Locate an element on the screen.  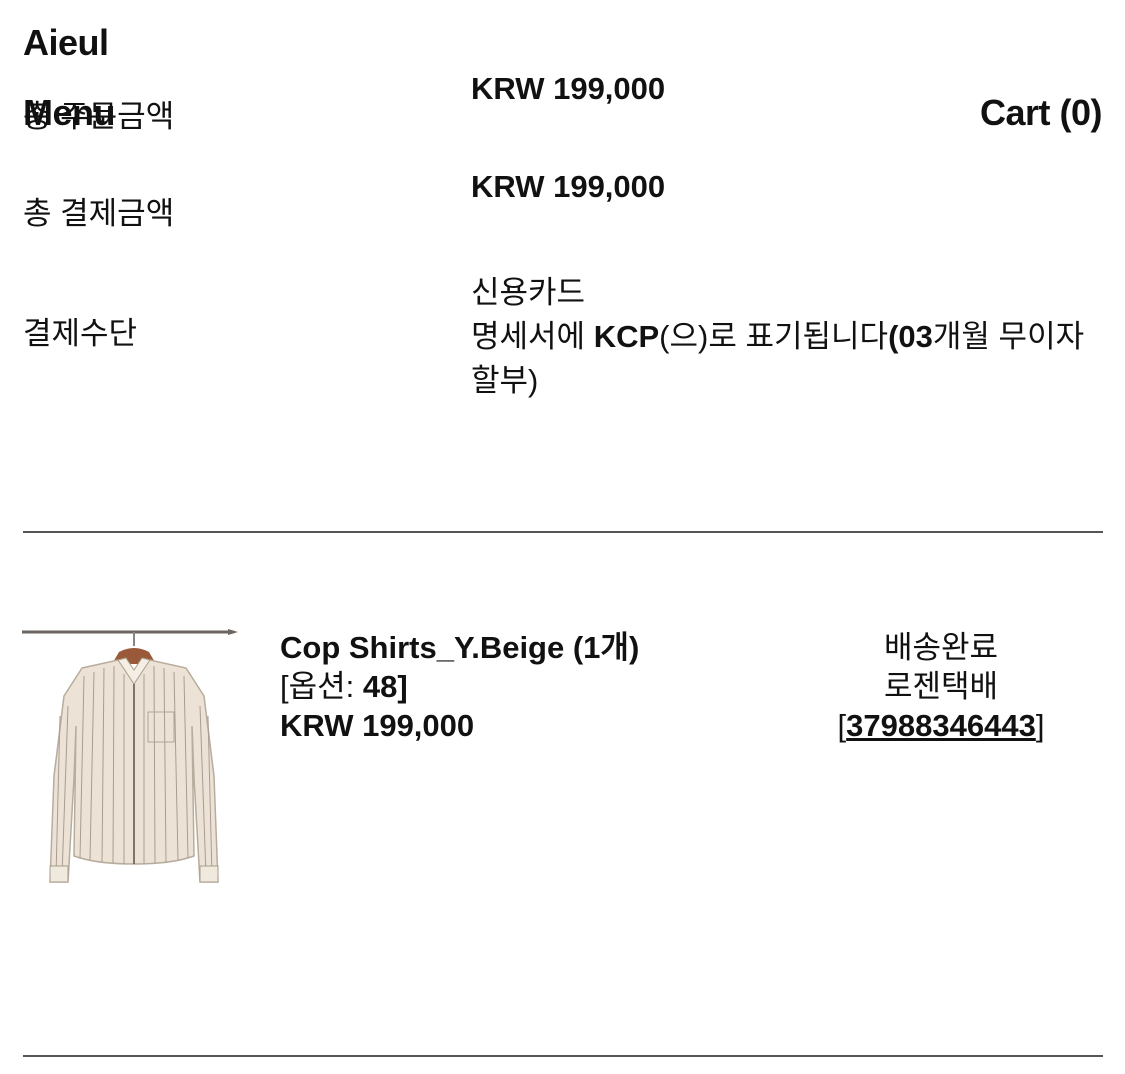
product-option-label: [옵션: is located at coordinates (317, 686).